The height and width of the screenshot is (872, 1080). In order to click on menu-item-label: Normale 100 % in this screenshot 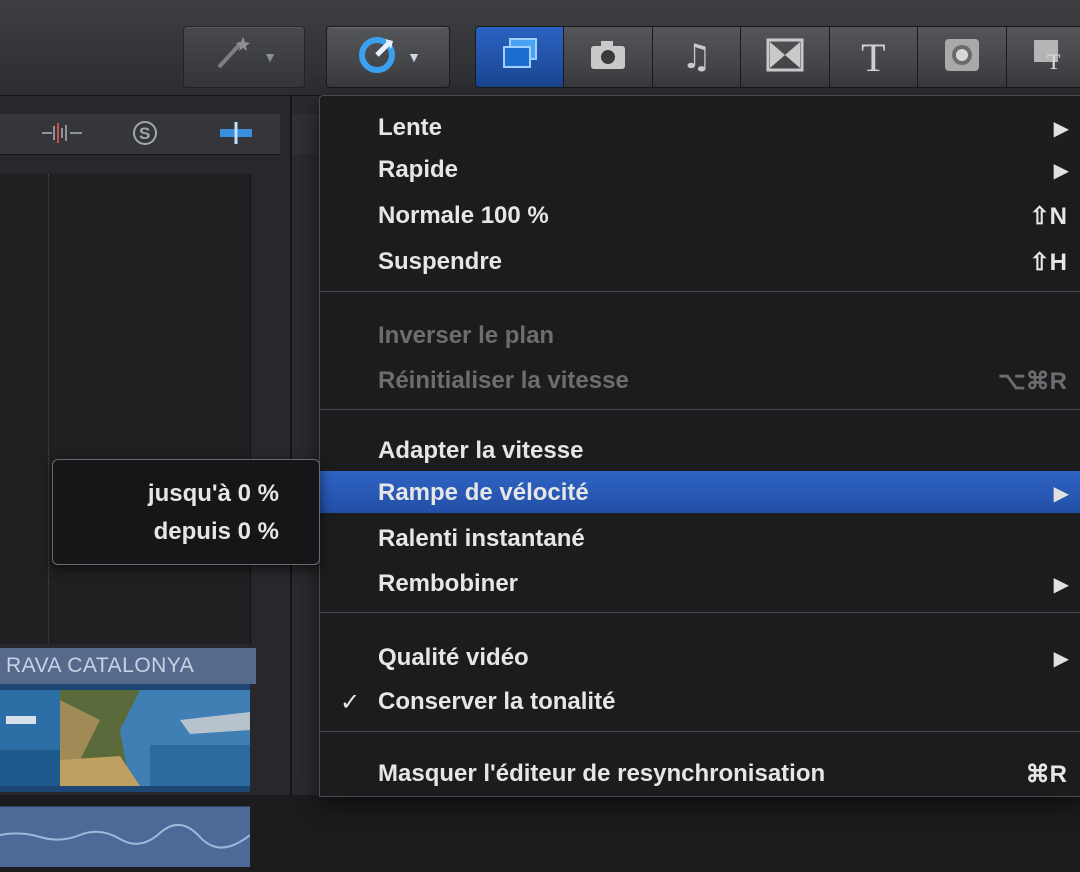, I will do `click(463, 215)`.